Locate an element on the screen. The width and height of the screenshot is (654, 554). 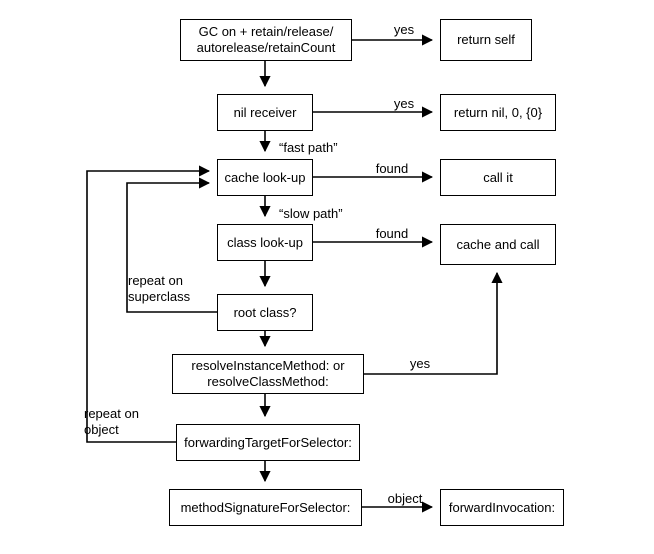
edge-label-yes-gc: yes is located at coordinates (404, 29).